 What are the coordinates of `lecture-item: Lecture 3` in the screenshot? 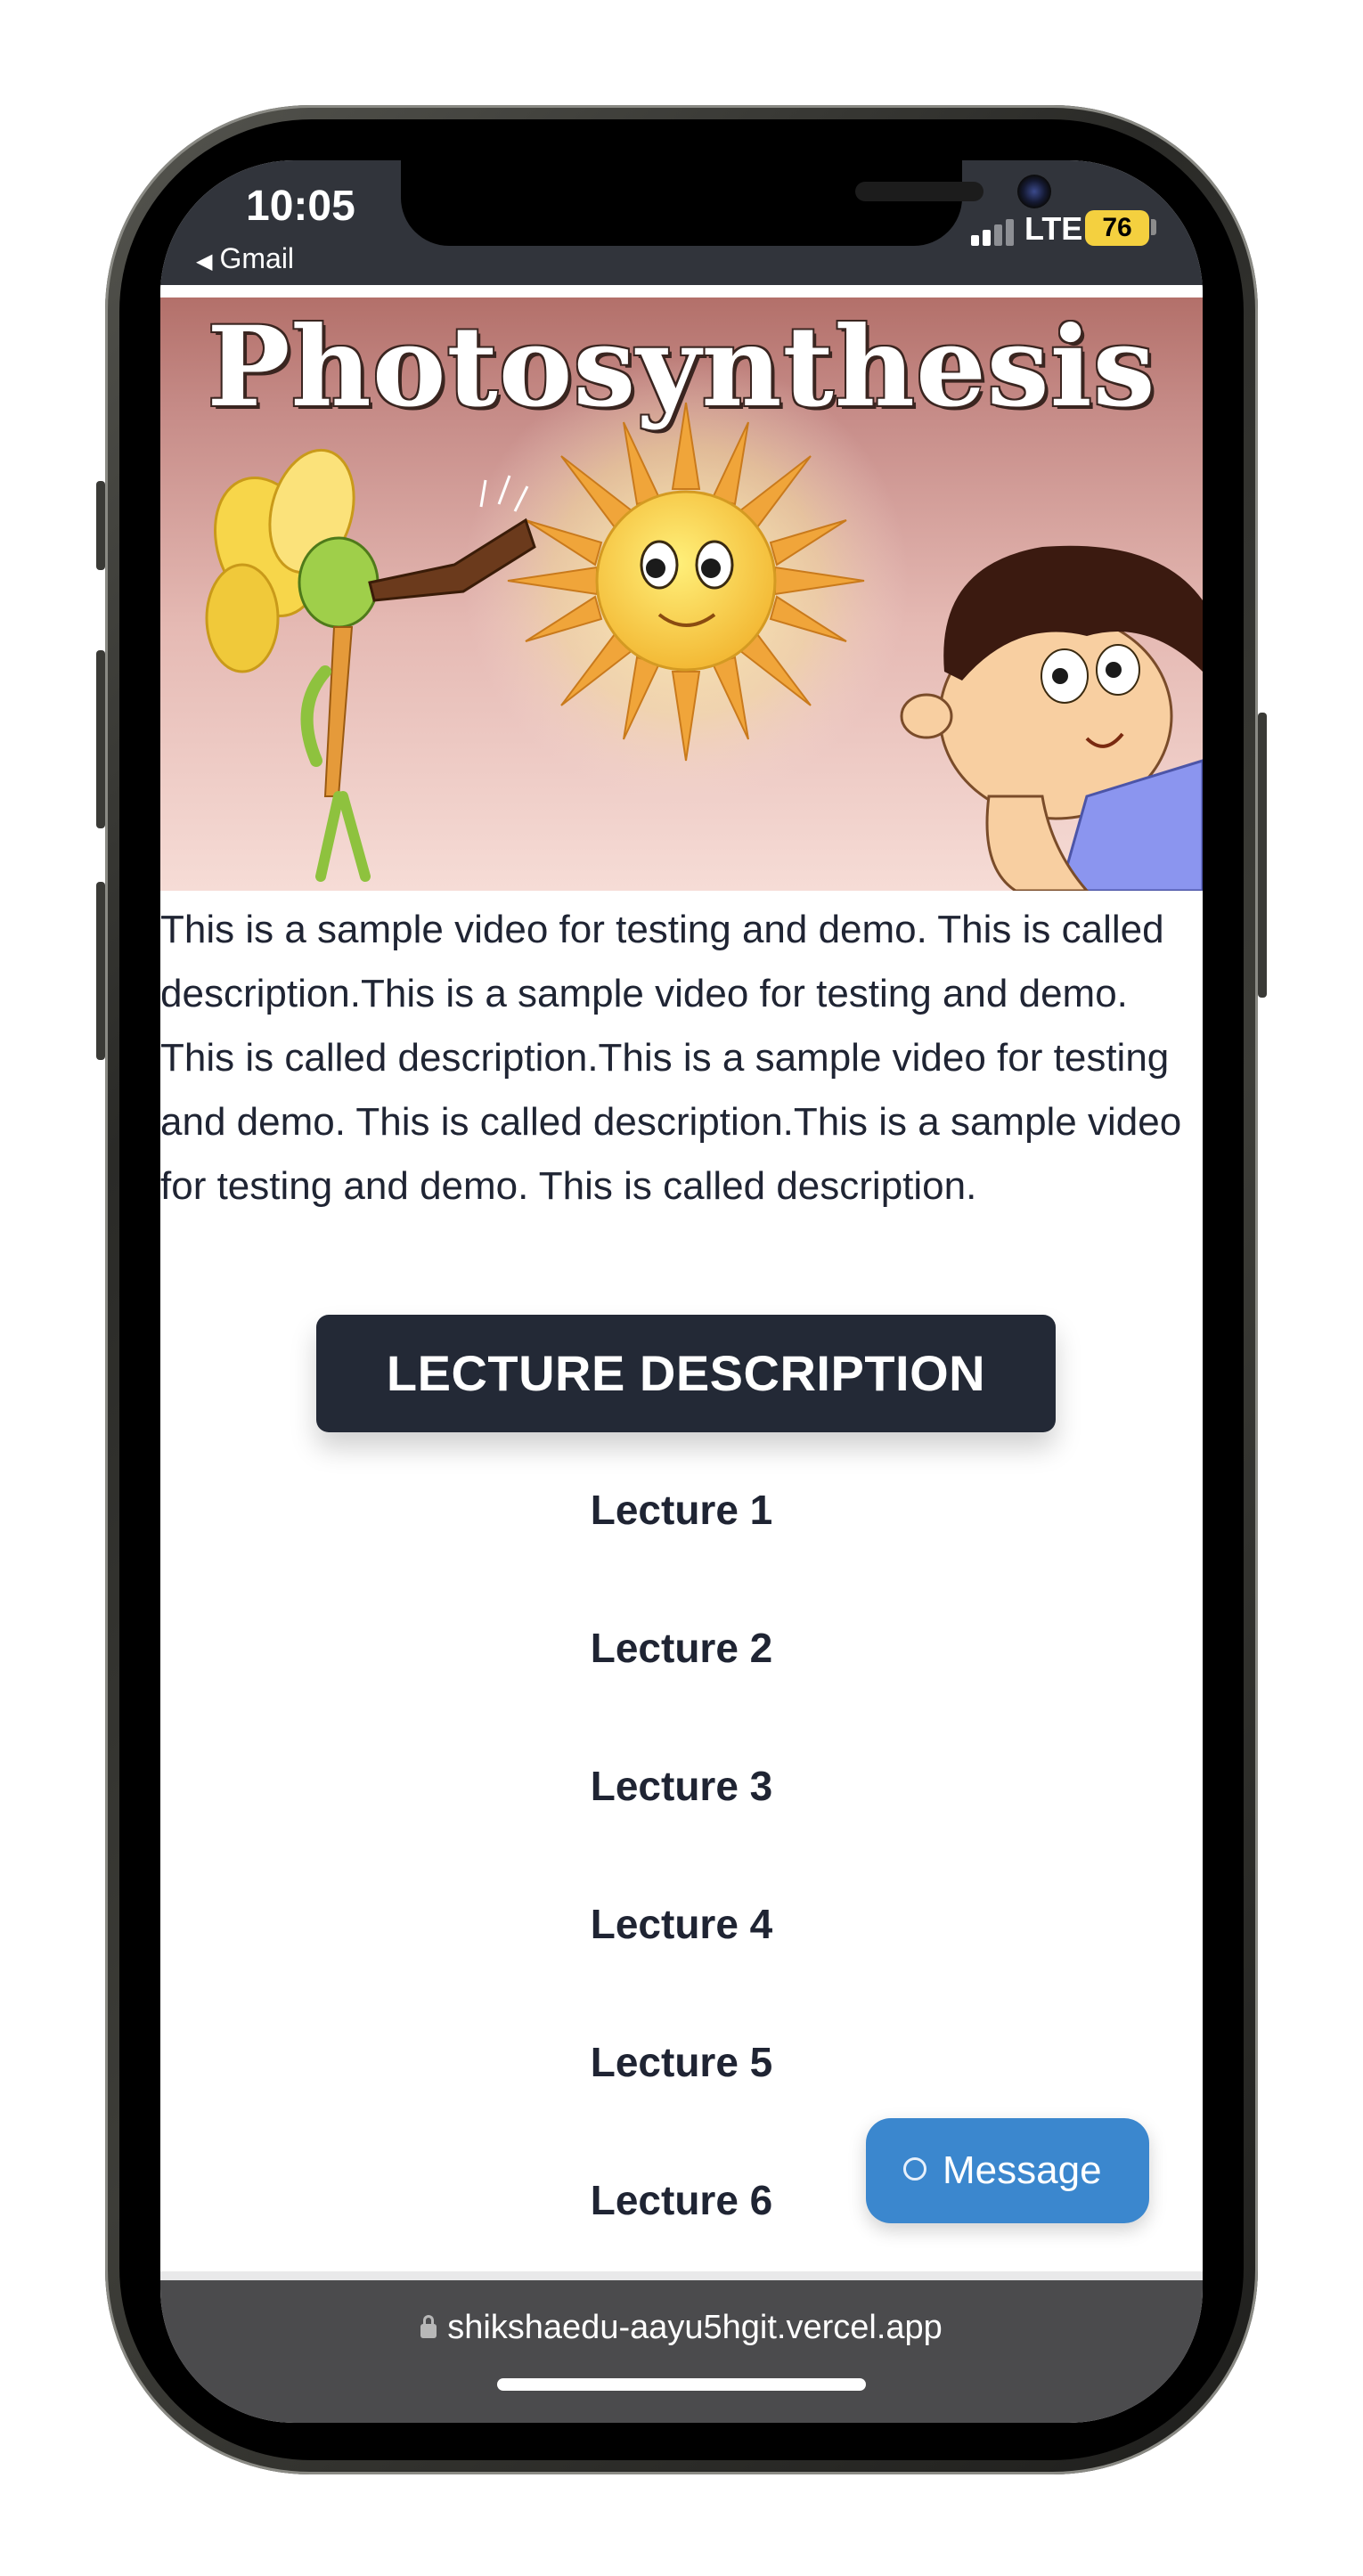 It's located at (681, 1786).